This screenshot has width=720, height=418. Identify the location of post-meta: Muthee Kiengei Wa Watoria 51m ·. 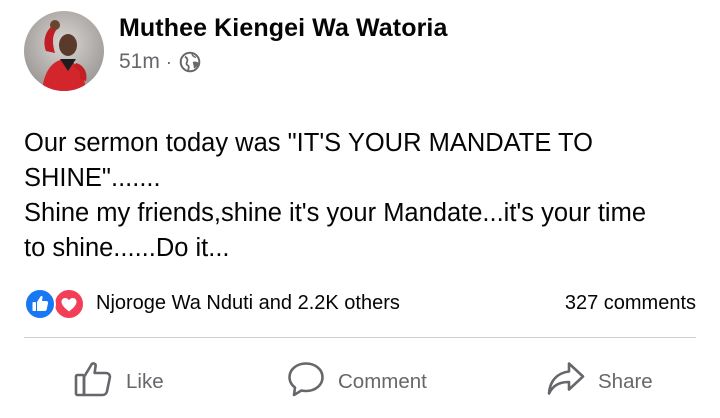
(283, 44).